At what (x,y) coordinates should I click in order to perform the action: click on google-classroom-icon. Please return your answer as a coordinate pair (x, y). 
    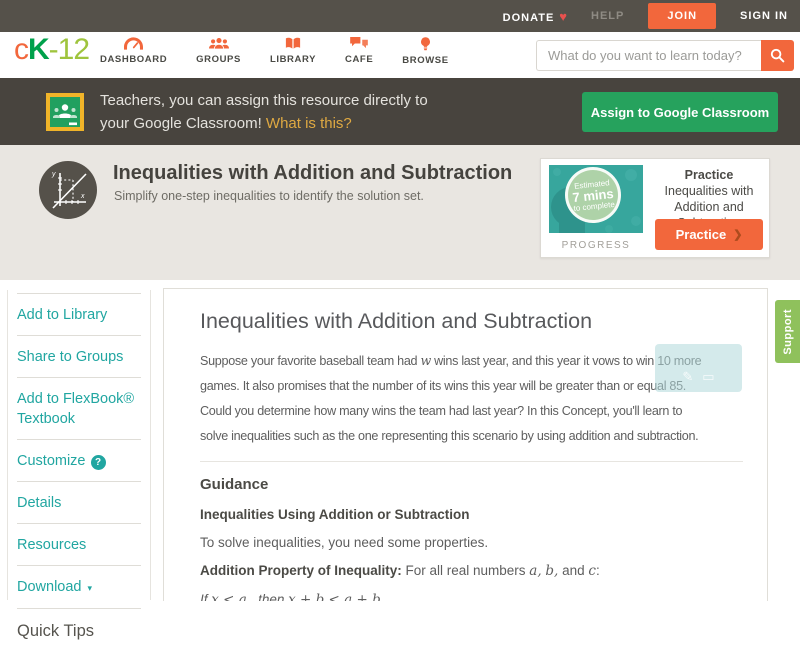
    Looking at the image, I should click on (65, 112).